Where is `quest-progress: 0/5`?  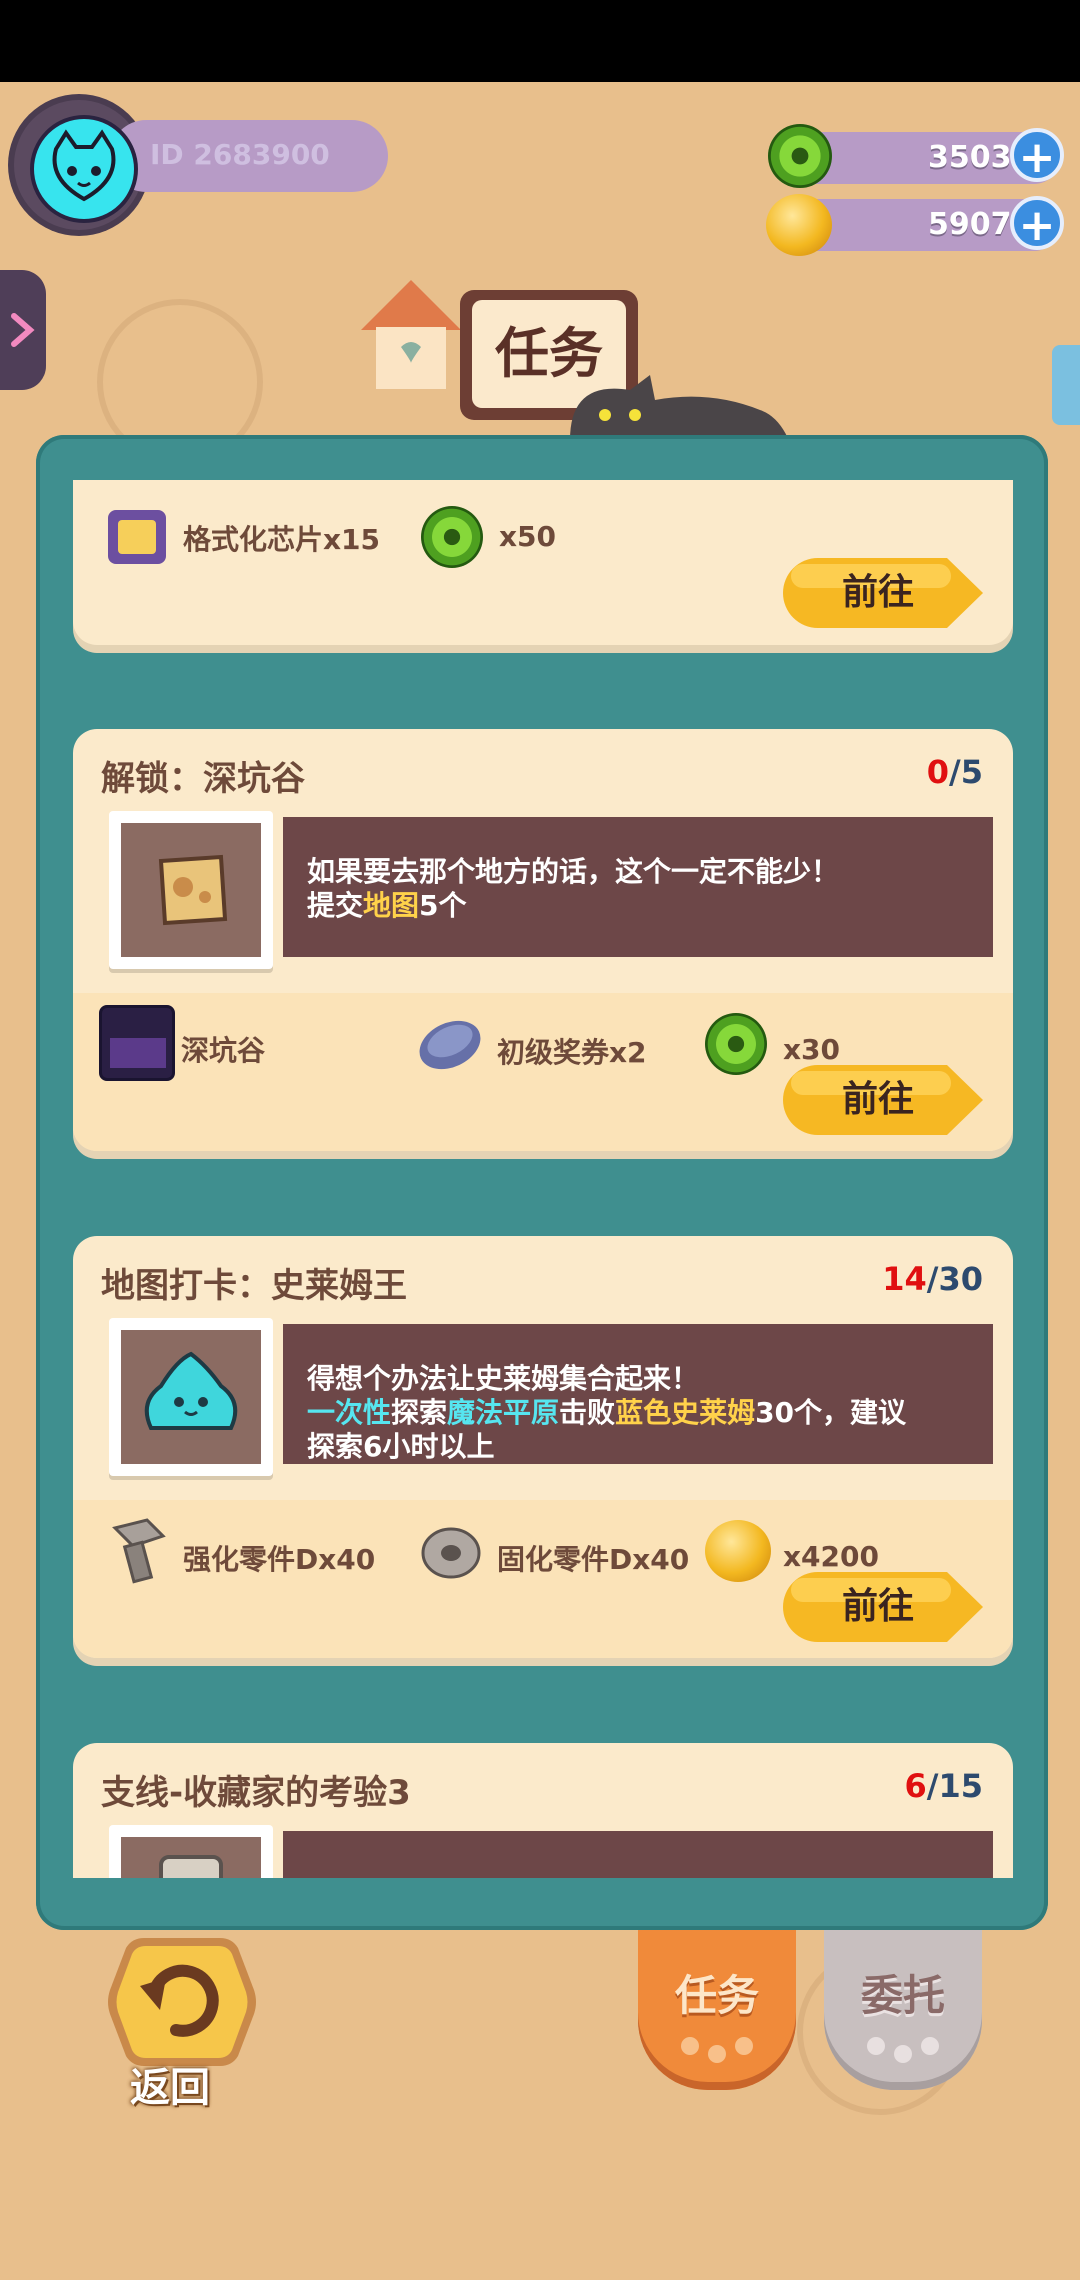 quest-progress: 0/5 is located at coordinates (954, 772).